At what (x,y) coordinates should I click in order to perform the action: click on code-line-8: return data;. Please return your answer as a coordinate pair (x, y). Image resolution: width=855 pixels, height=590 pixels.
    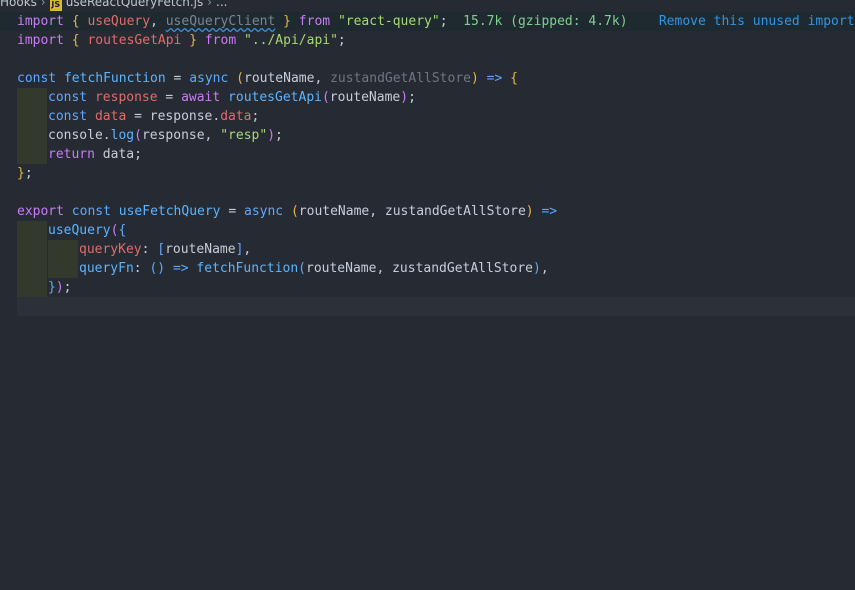
    Looking at the image, I should click on (427, 154).